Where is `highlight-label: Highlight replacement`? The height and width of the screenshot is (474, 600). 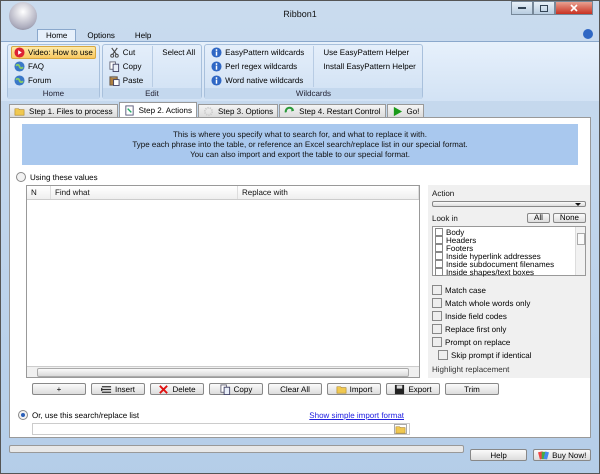
highlight-label: Highlight replacement is located at coordinates (471, 369).